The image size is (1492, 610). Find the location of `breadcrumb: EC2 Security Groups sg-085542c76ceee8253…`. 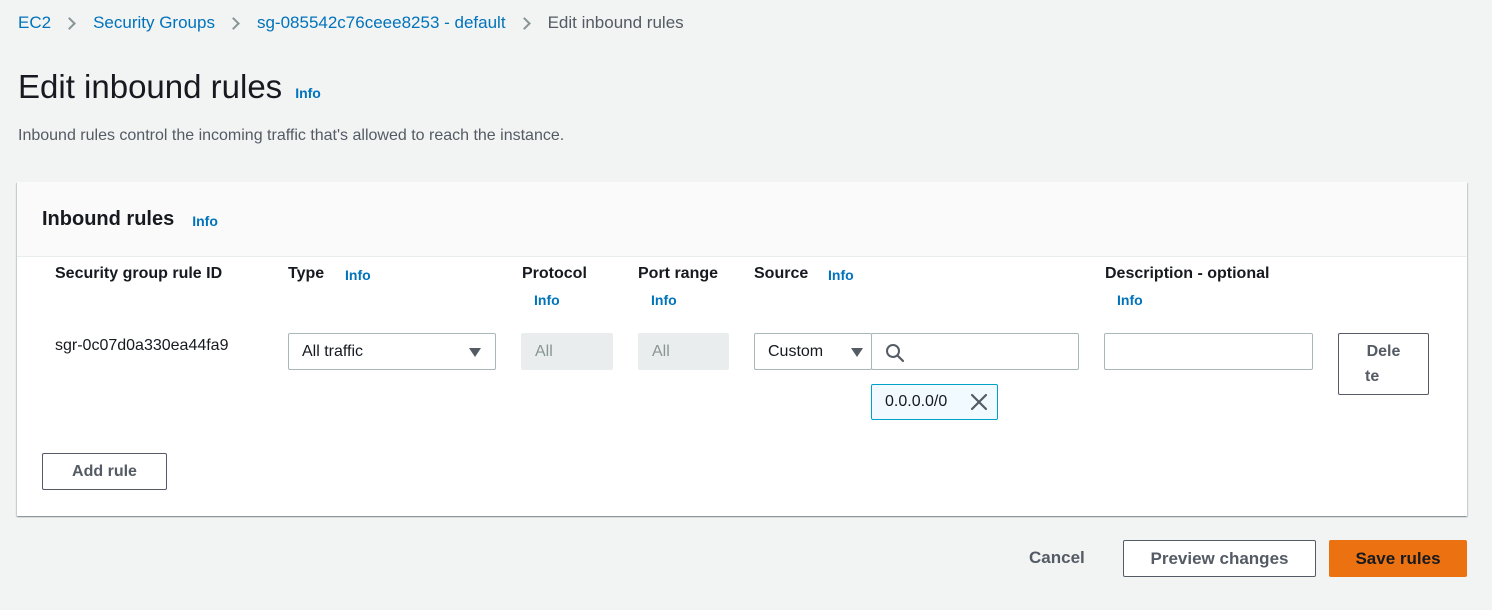

breadcrumb: EC2 Security Groups sg-085542c76ceee8253… is located at coordinates (351, 23).